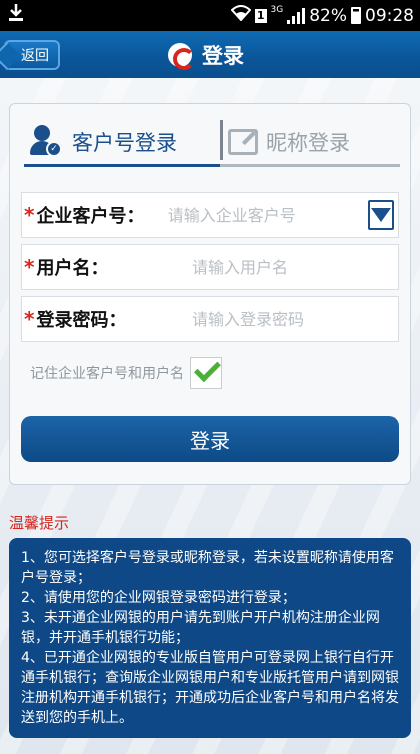 Image resolution: width=420 pixels, height=754 pixels. I want to click on back-button: 返回, so click(32, 55).